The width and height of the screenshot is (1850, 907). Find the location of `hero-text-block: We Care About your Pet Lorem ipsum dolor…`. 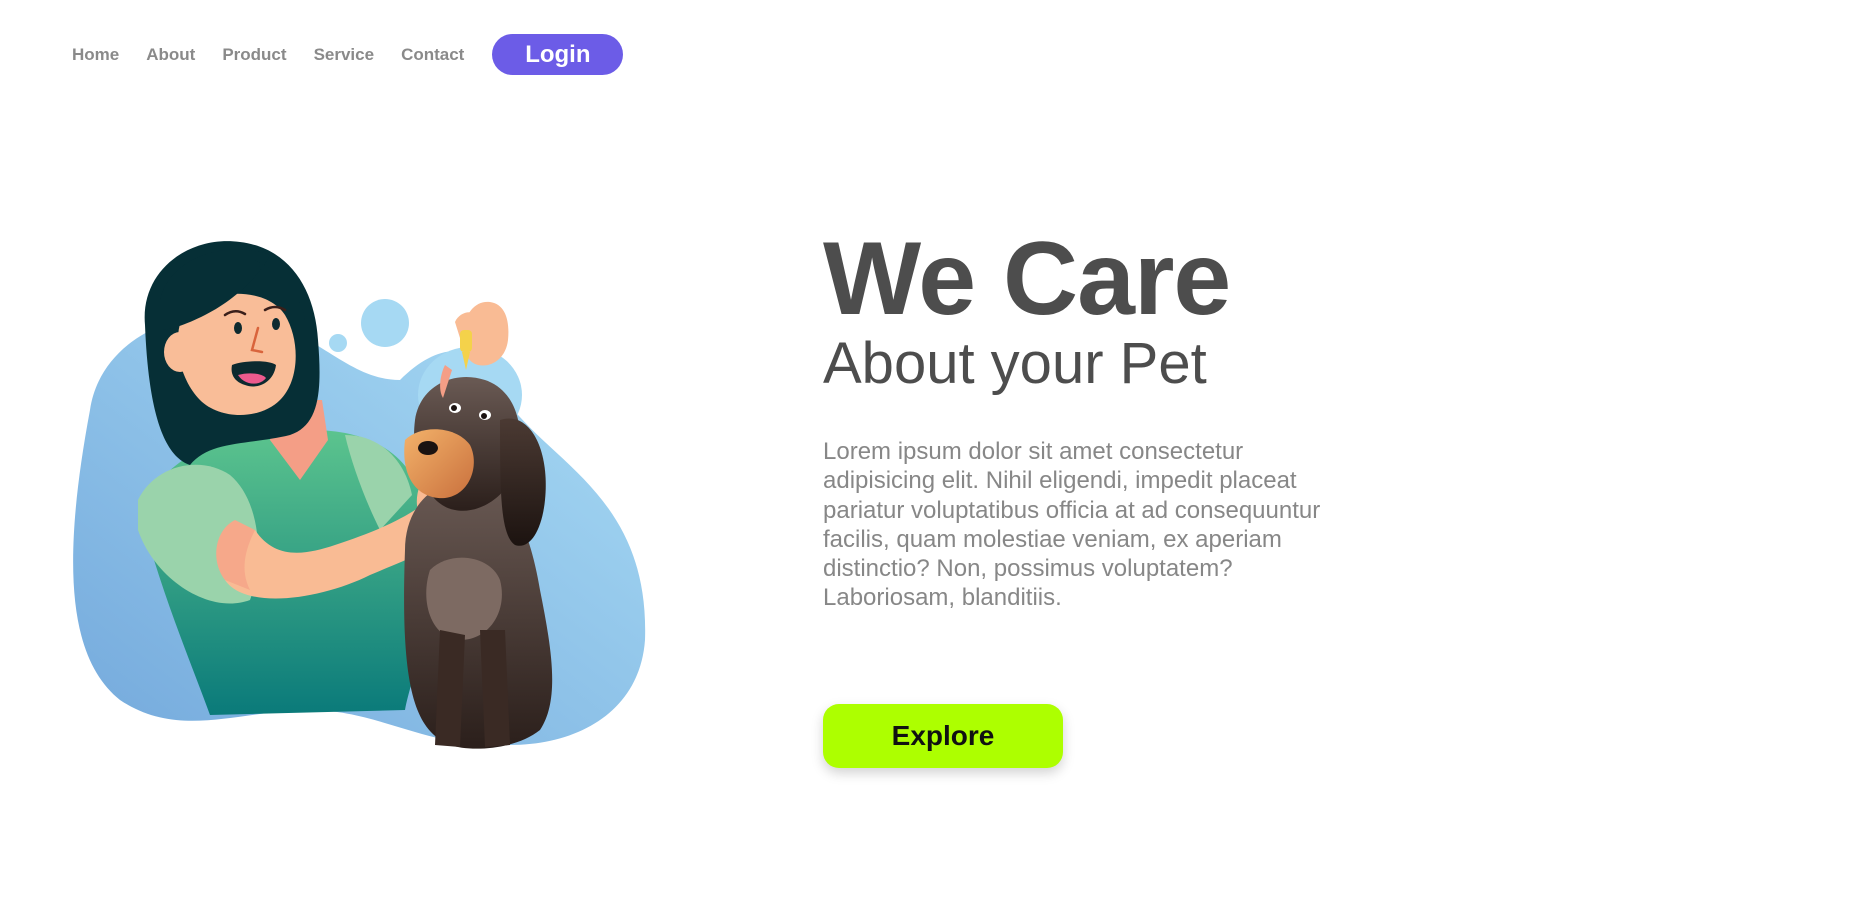

hero-text-block: We Care About your Pet Lorem ipsum dolor… is located at coordinates (1093, 419).